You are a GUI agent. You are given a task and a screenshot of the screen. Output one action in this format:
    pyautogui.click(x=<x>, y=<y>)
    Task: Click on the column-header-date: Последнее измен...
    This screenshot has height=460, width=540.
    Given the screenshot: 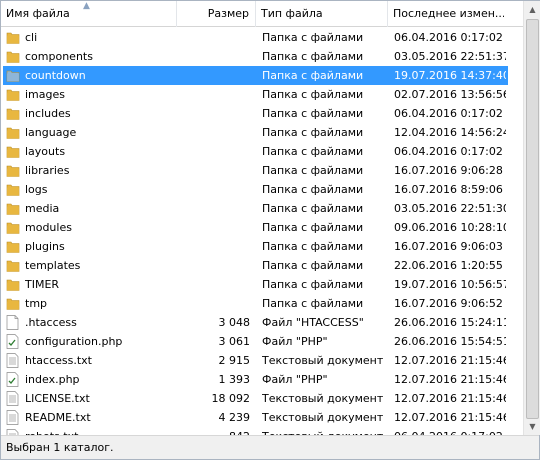 What is the action you would take?
    pyautogui.click(x=446, y=14)
    